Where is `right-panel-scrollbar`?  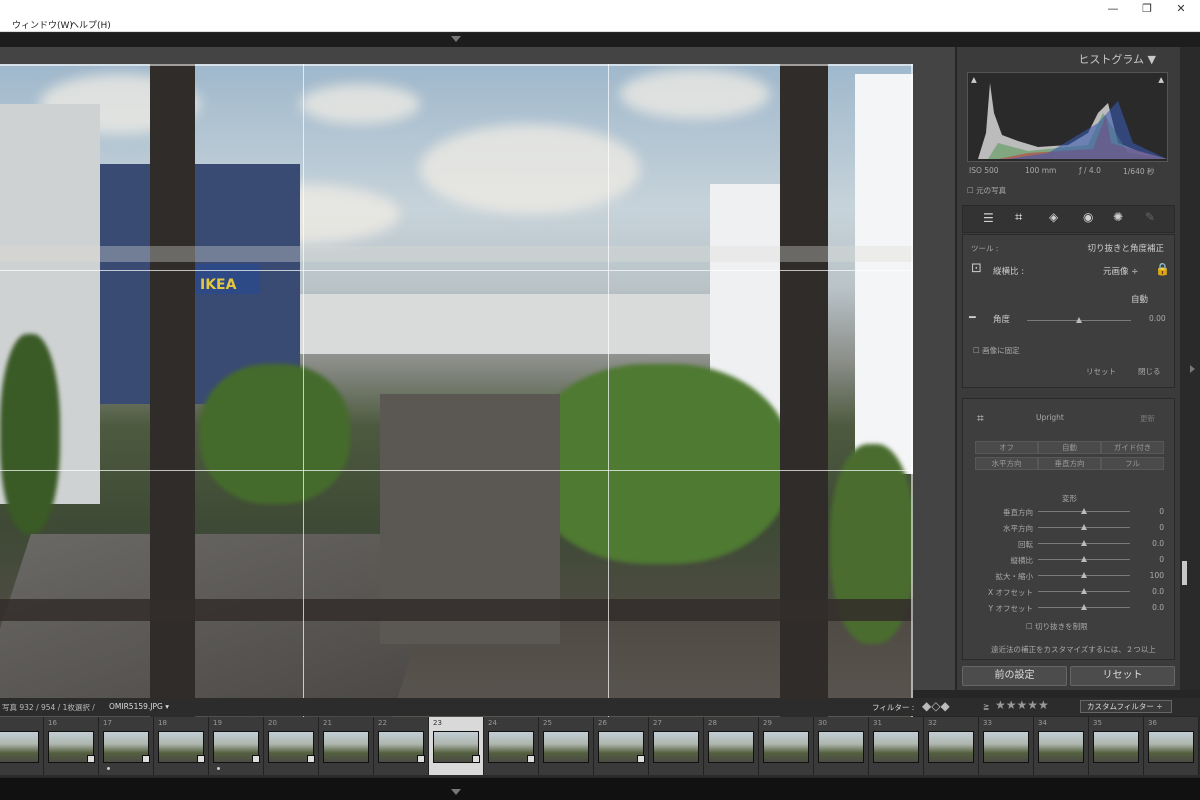
right-panel-scrollbar is located at coordinates (1190, 368).